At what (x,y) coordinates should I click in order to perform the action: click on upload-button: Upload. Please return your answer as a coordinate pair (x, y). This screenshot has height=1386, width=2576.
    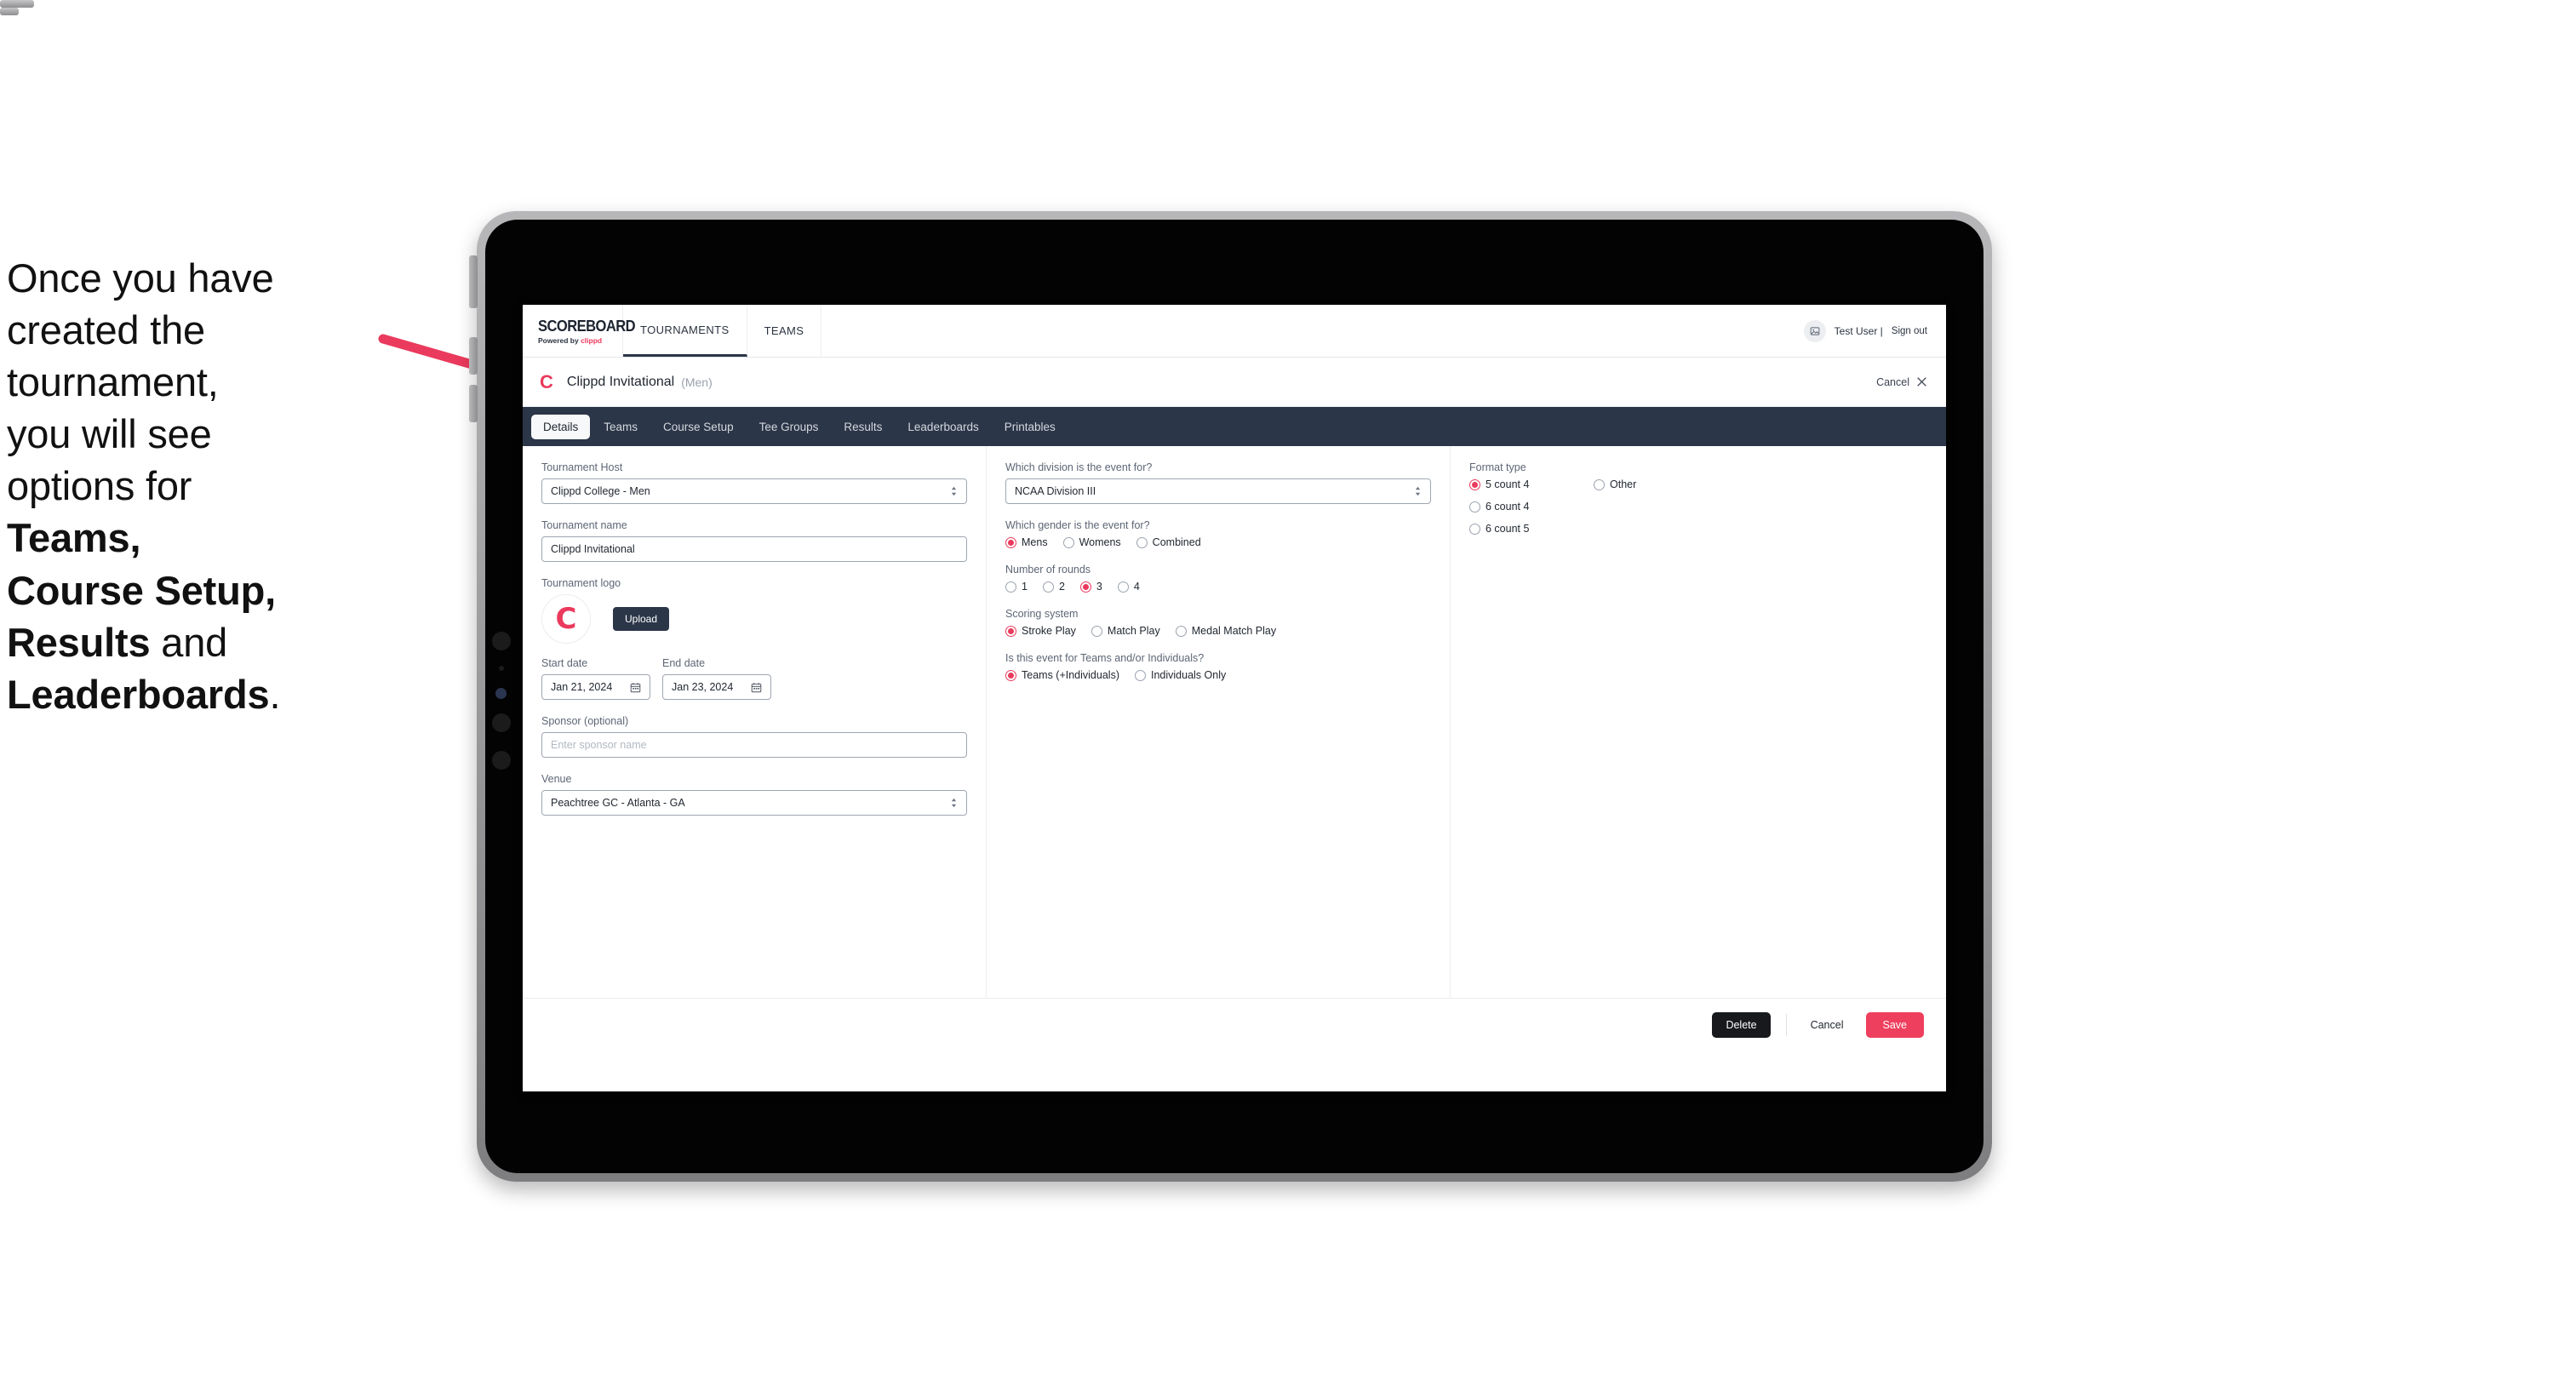
    Looking at the image, I should click on (641, 619).